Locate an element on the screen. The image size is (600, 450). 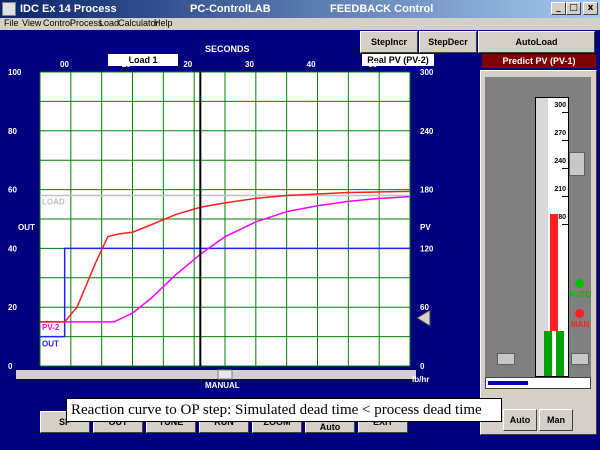
out-increase-icon is located at coordinates (580, 359).